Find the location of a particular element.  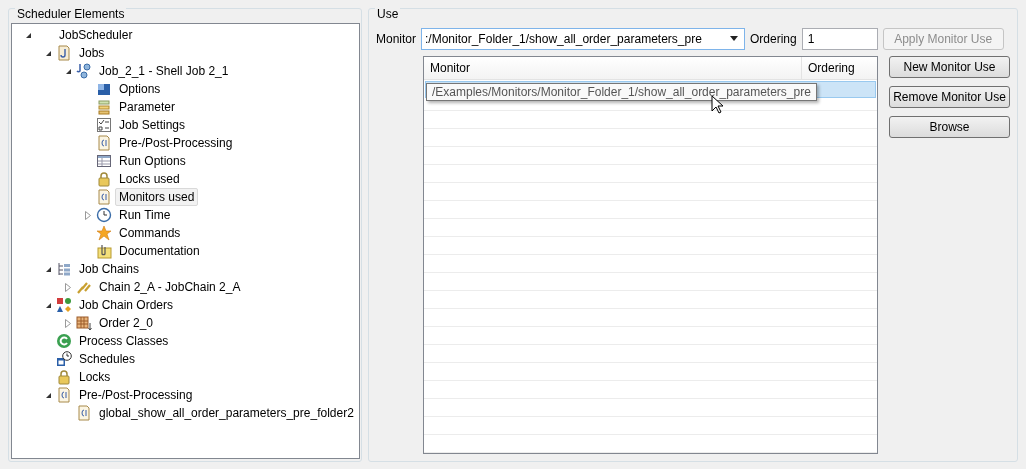

tree-item: Commands is located at coordinates (150, 233).